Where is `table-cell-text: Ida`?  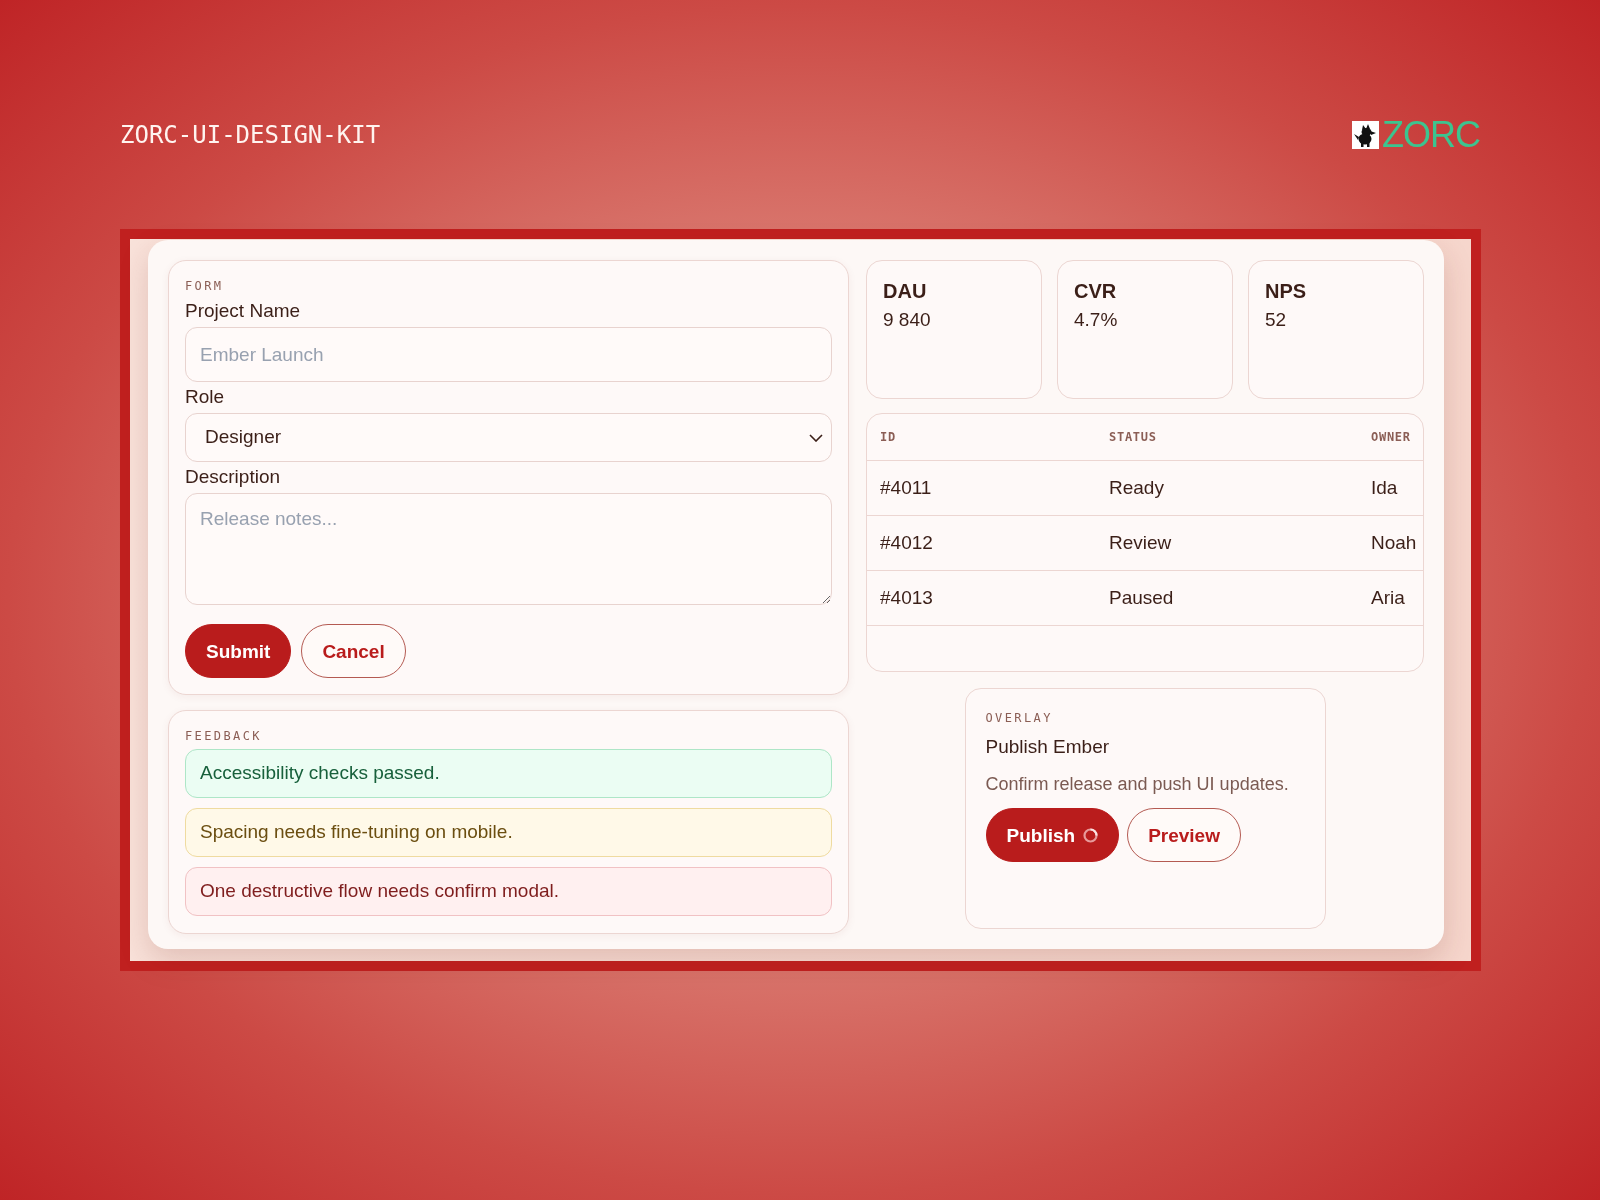
table-cell-text: Ida is located at coordinates (1385, 487).